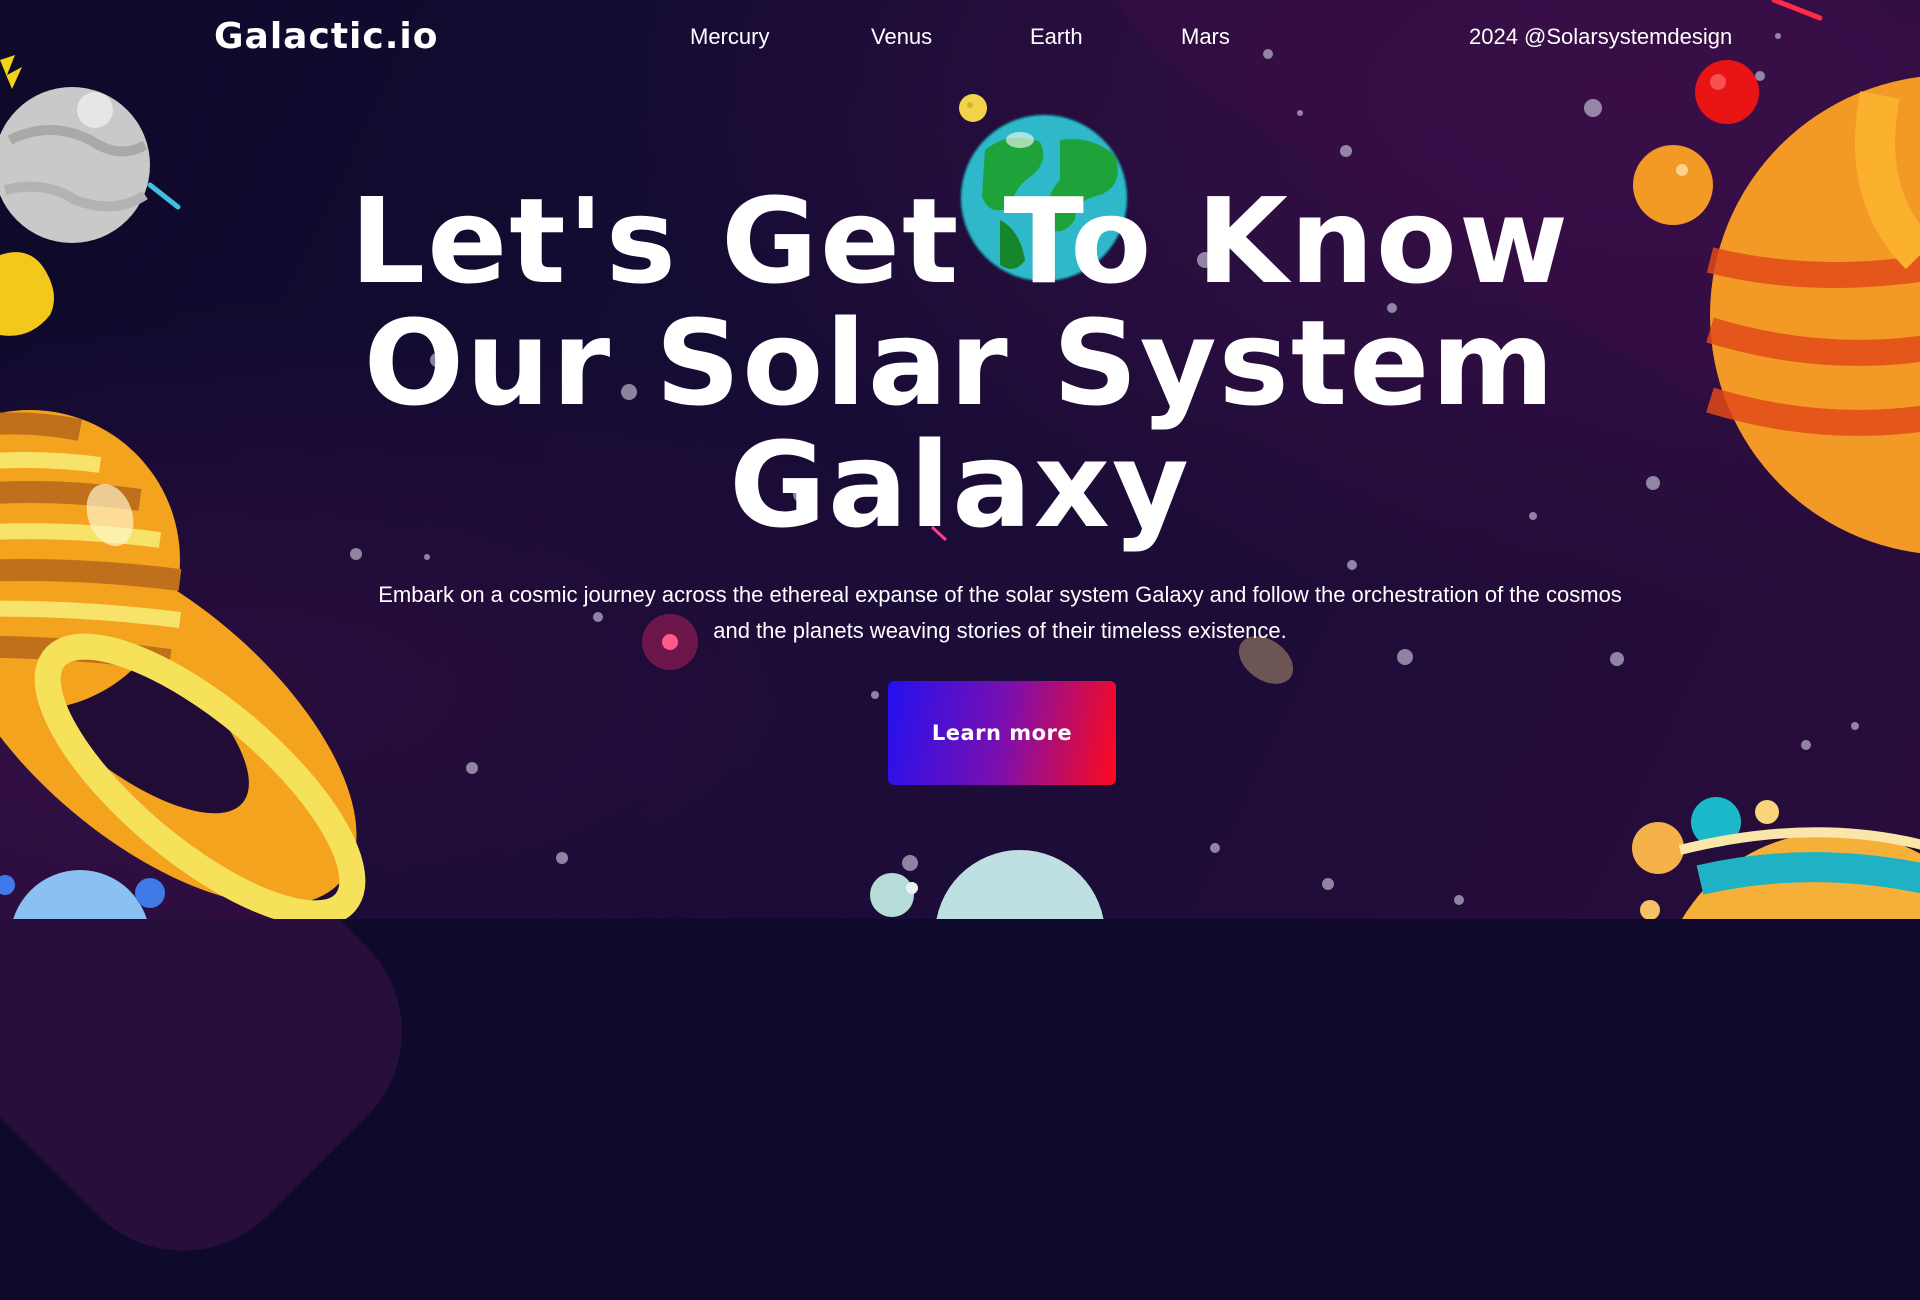  Describe the element at coordinates (1799, 873) in the screenshot. I see `saturn-planet-bottom-icon` at that location.